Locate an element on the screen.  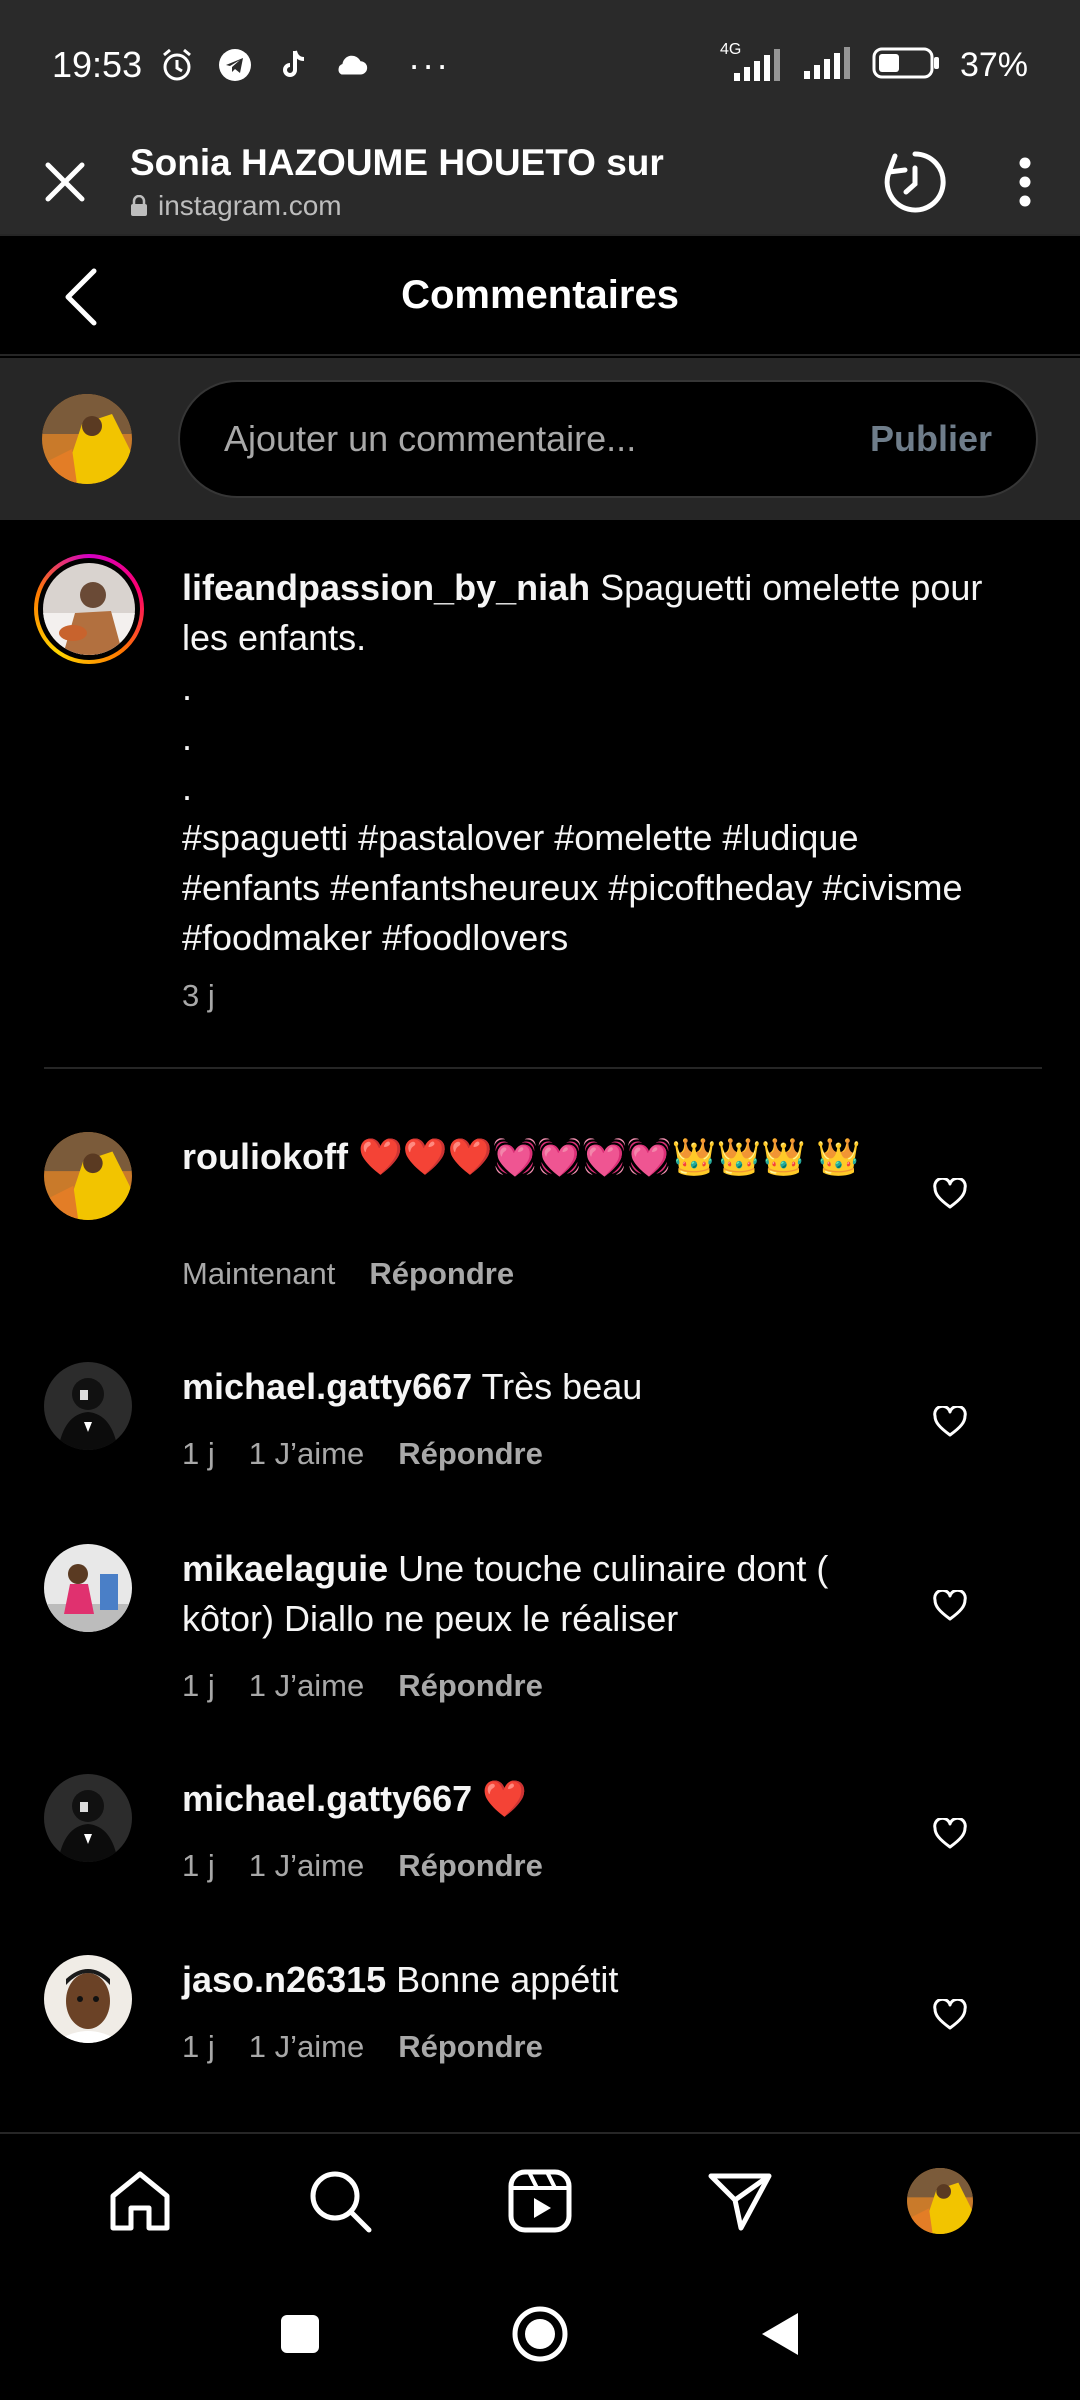
bottom-navigation is located at coordinates (540, 2200).